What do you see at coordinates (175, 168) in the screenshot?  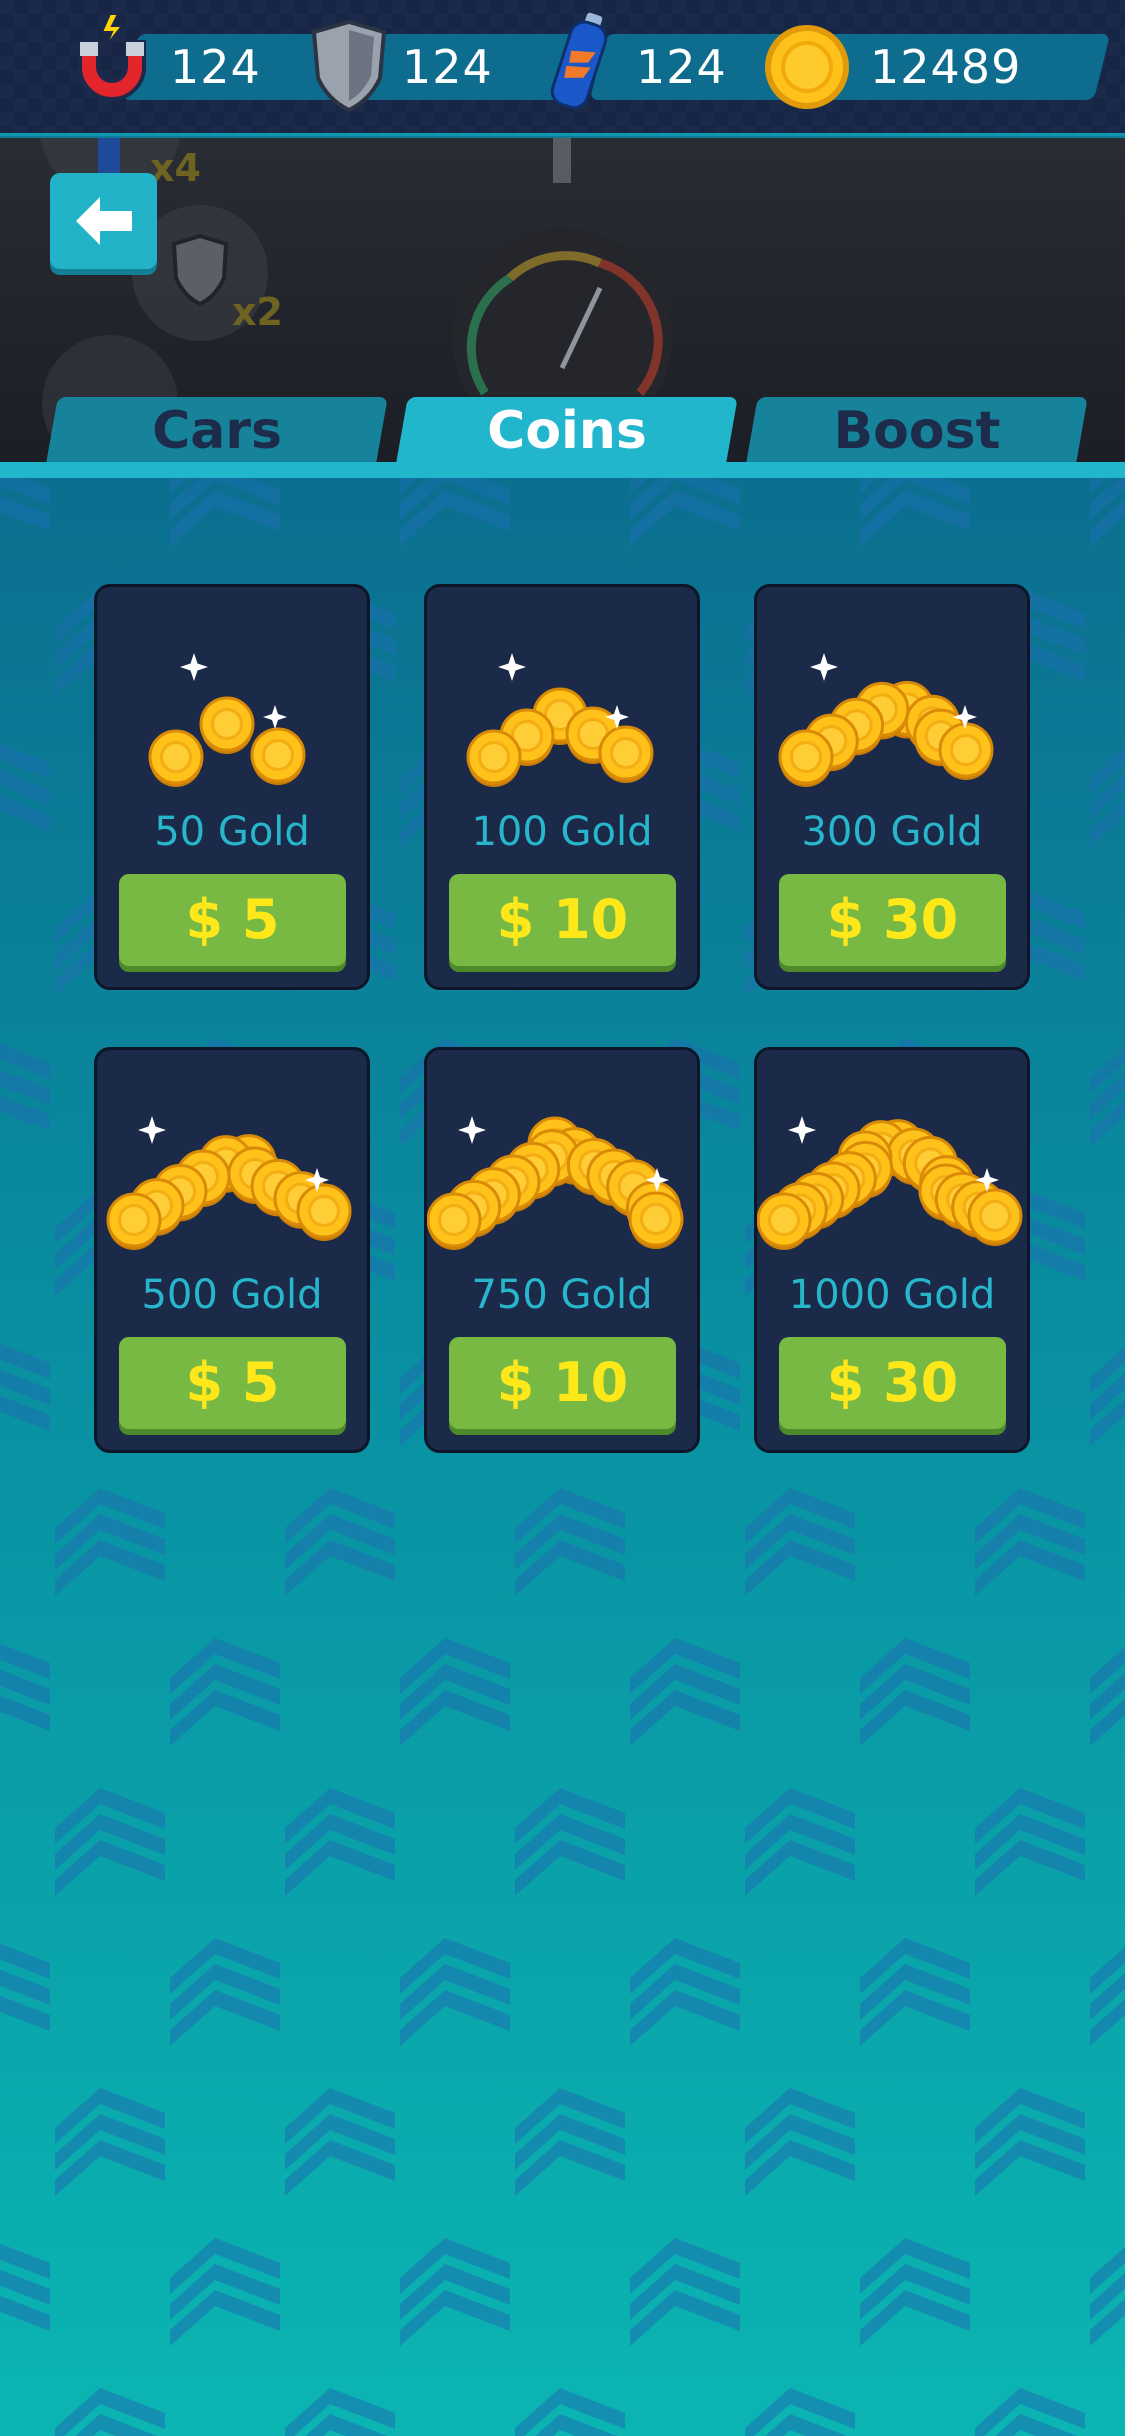 I see `multiplier-label: x4` at bounding box center [175, 168].